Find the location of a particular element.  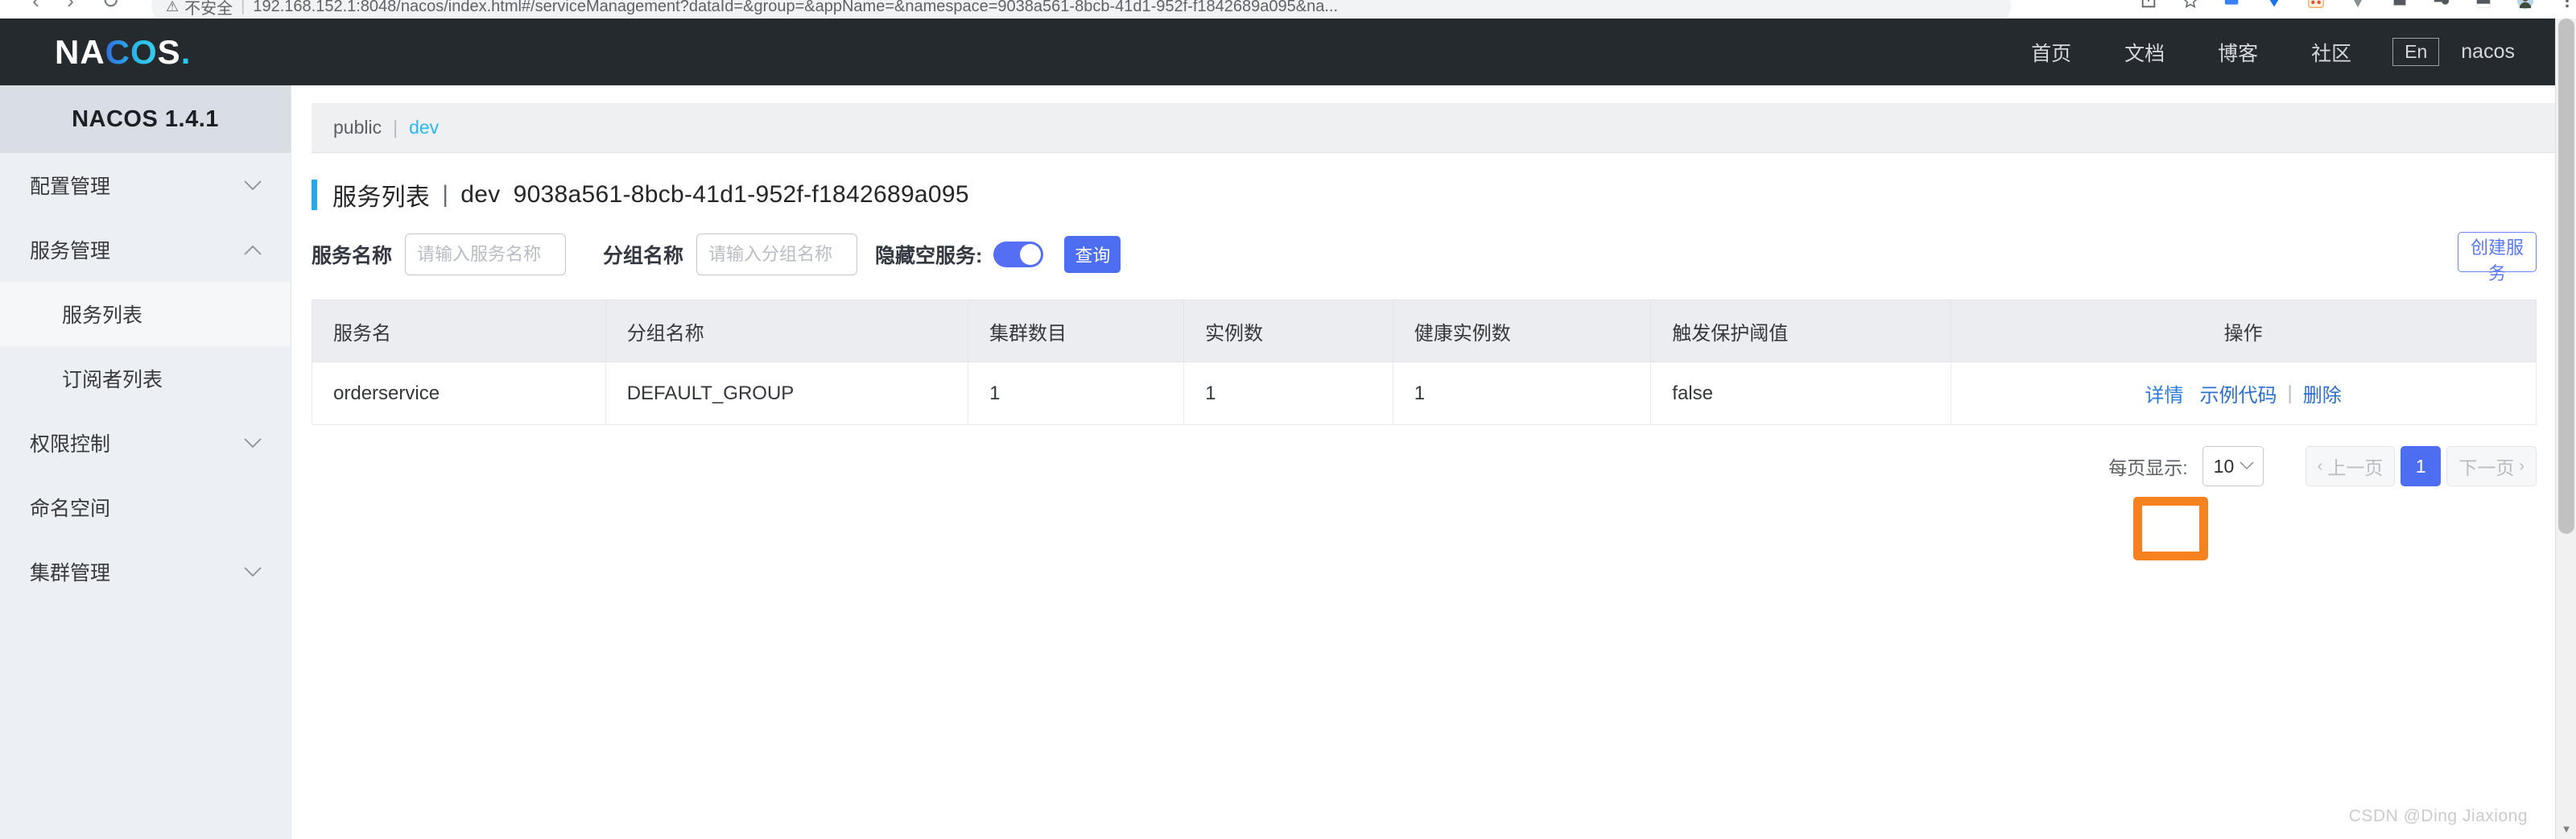

col-service-name: 服务名 is located at coordinates (459, 331).